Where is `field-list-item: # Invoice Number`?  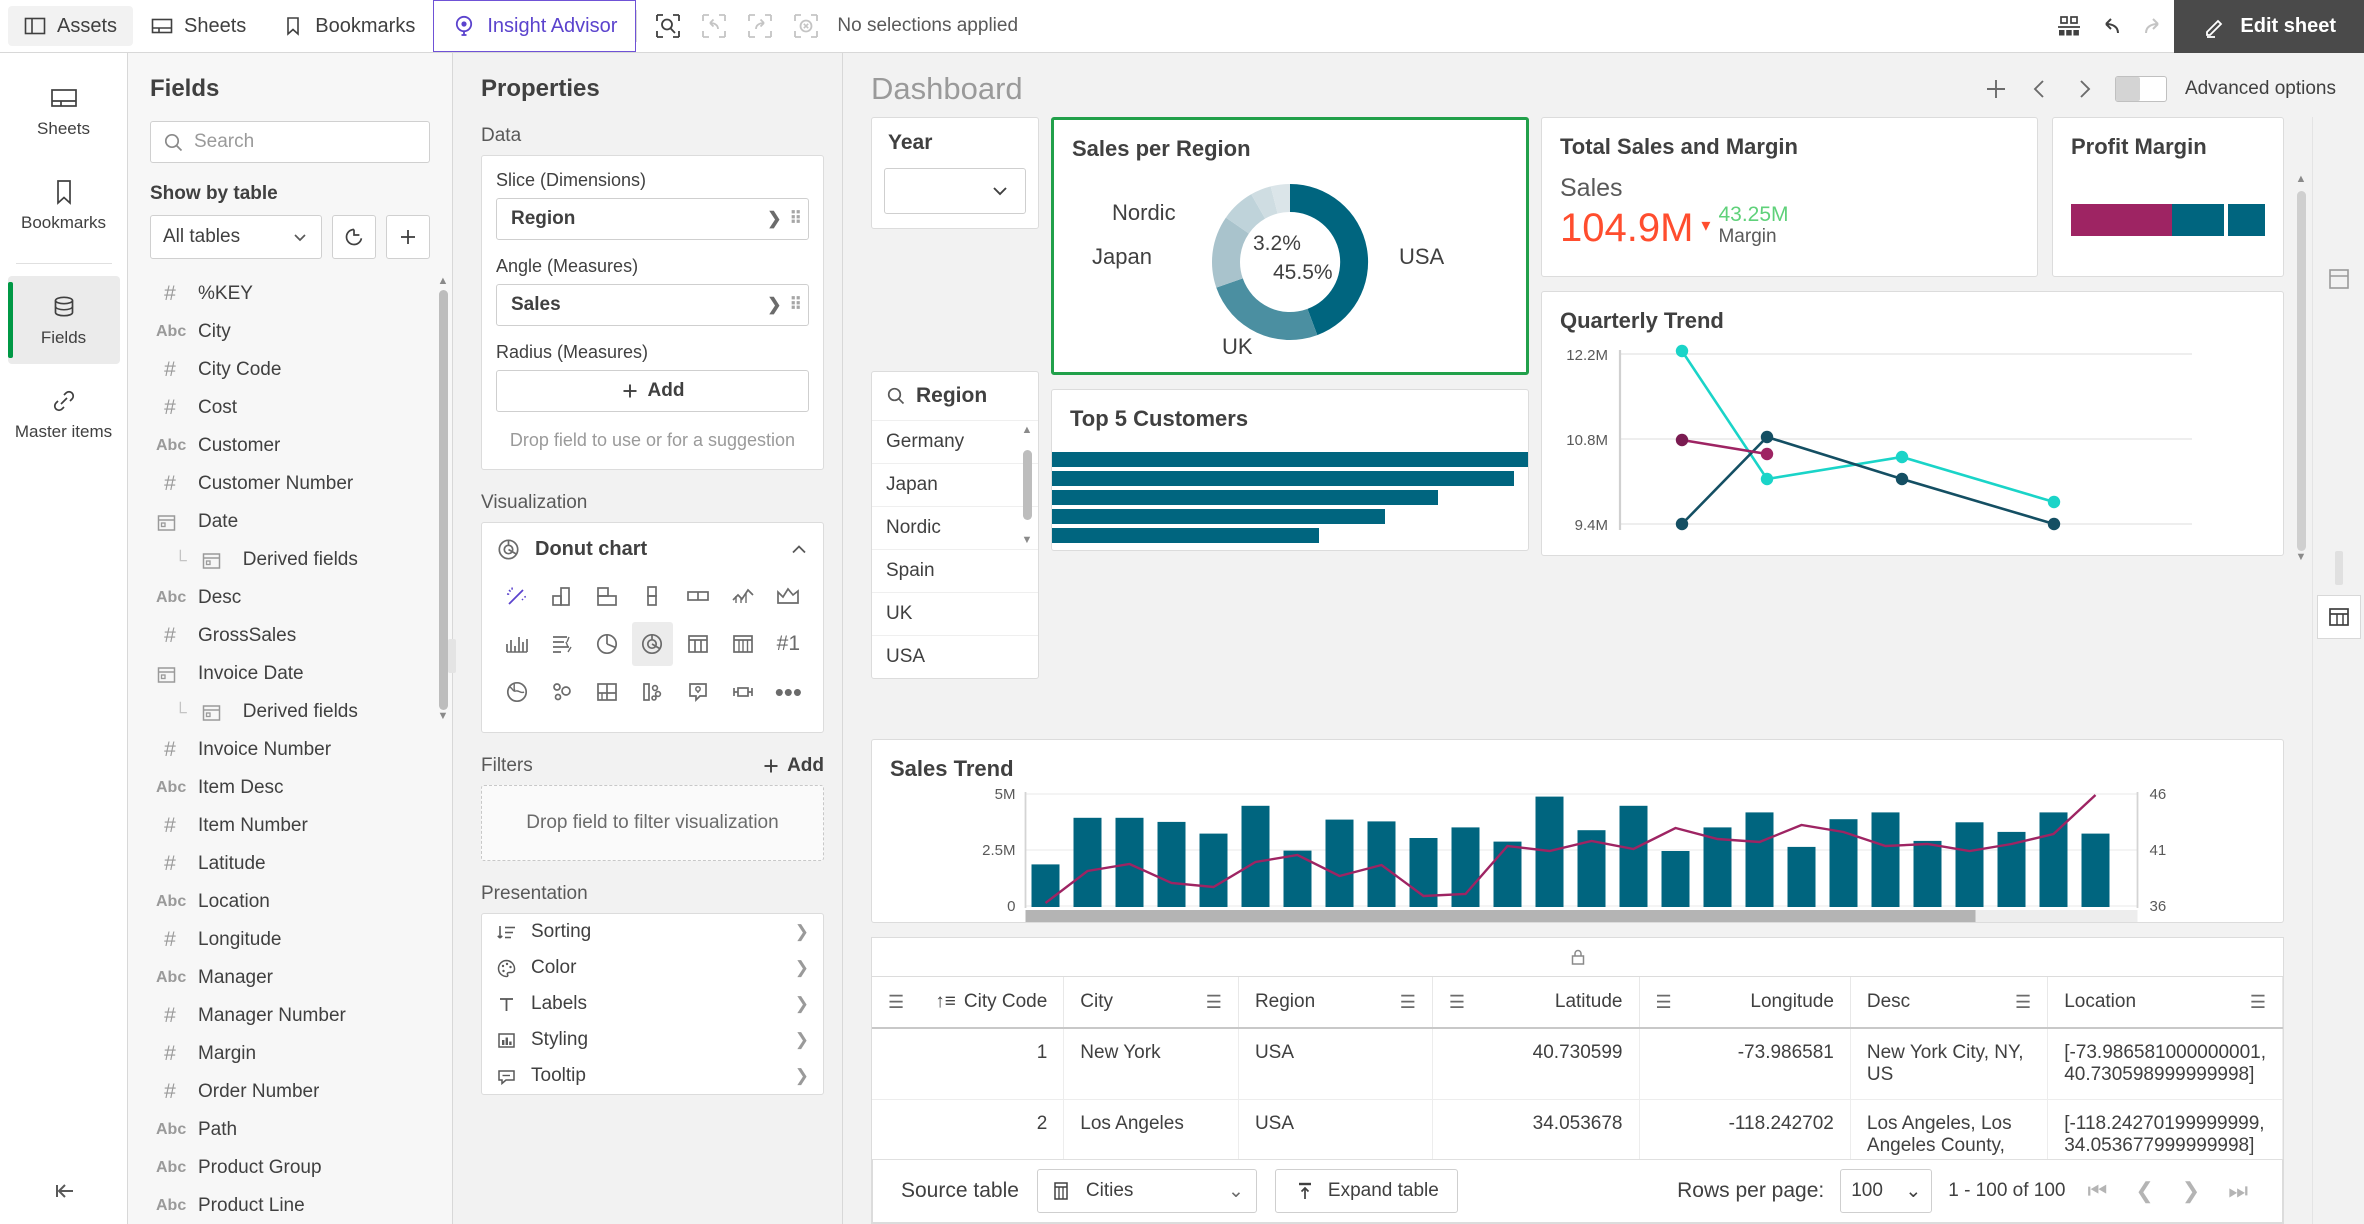
field-list-item: # Invoice Number is located at coordinates (290, 750).